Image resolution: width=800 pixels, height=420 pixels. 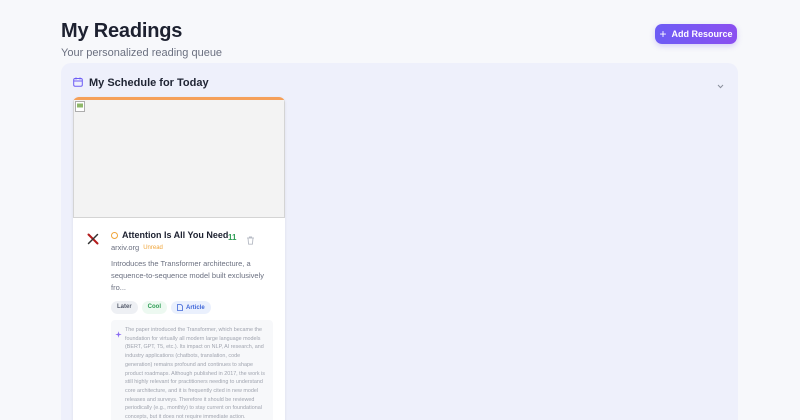 I want to click on tag-list: Later Cool Article, so click(x=198, y=307).